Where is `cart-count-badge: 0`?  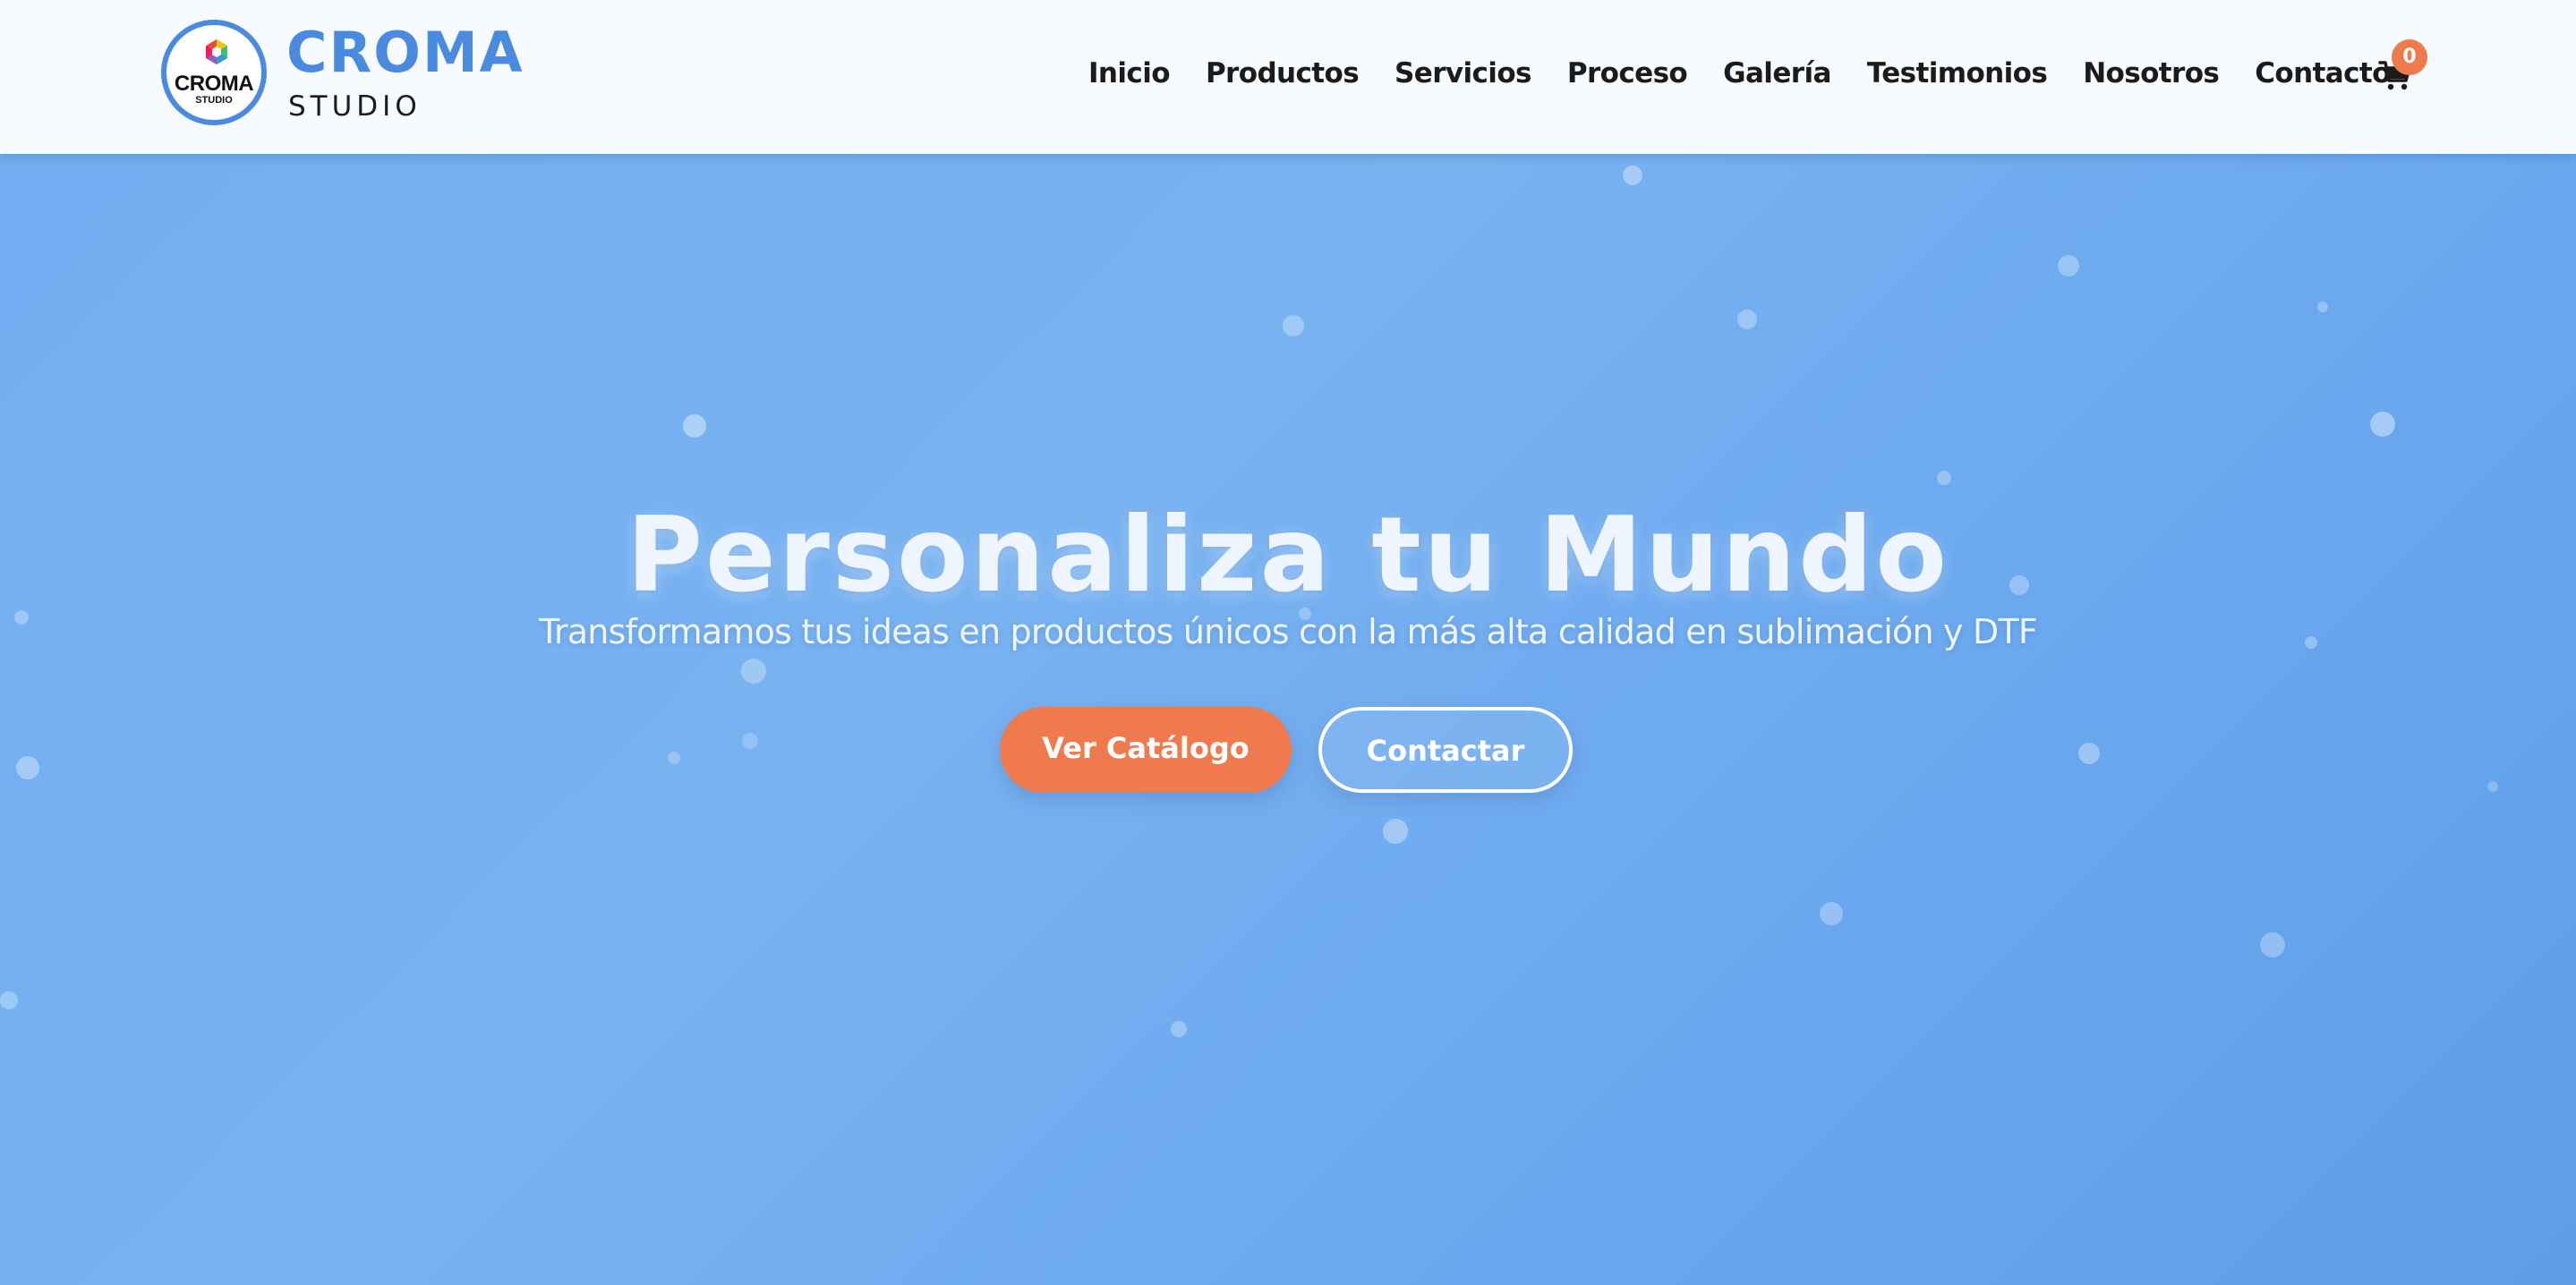
cart-count-badge: 0 is located at coordinates (2409, 57).